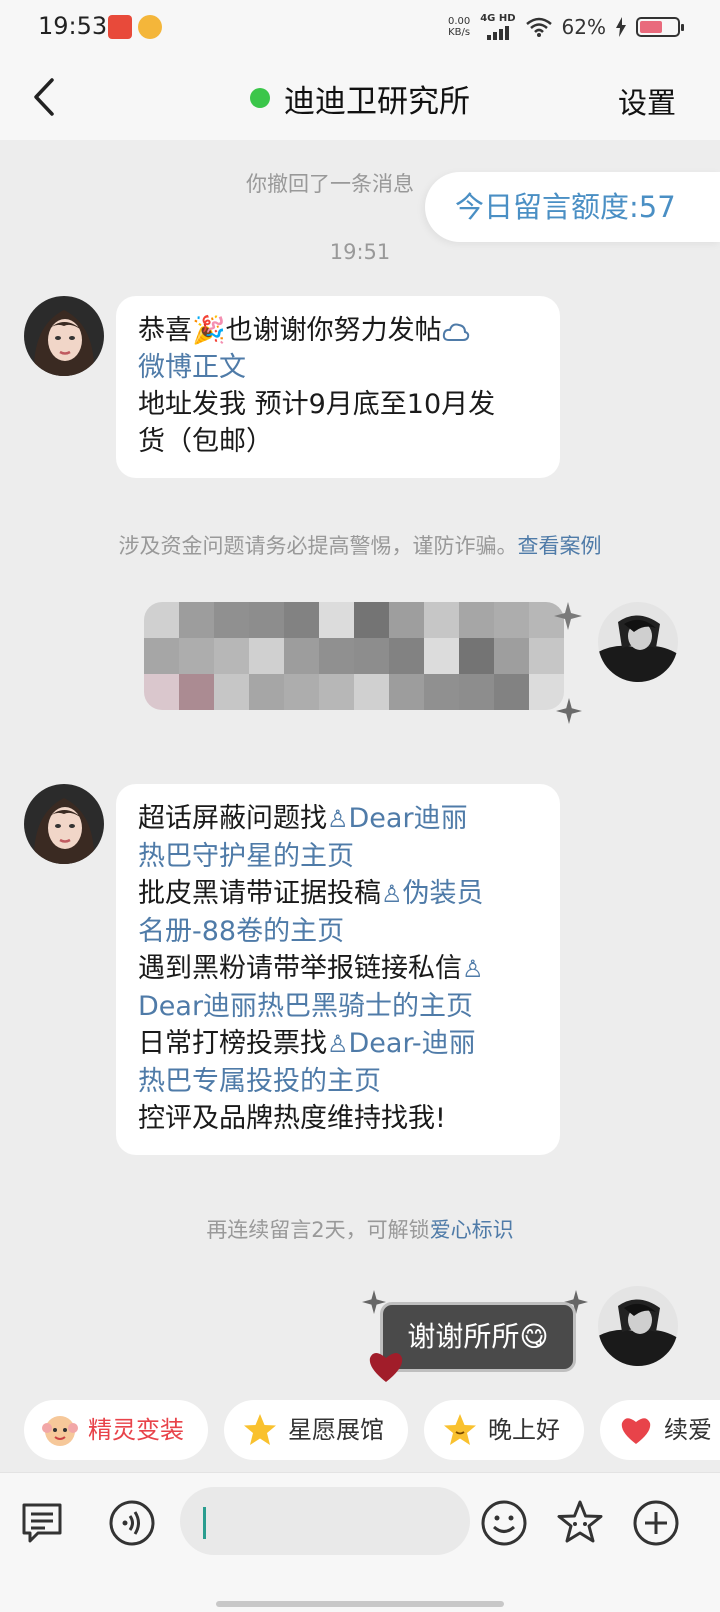 The image size is (720, 1612). I want to click on chat-title: 迪迪卫研究所, so click(360, 98).